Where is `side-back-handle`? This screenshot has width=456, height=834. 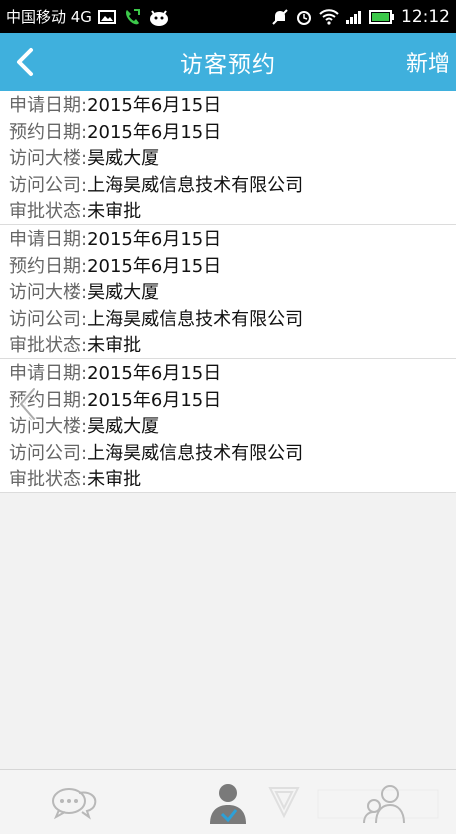 side-back-handle is located at coordinates (28, 404).